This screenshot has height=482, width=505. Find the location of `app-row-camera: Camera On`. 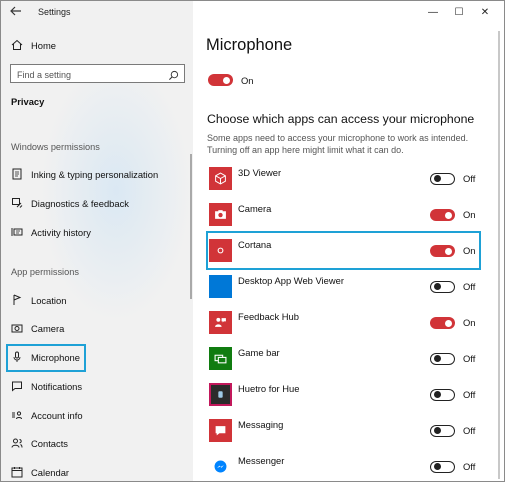

app-row-camera: Camera On is located at coordinates (343, 217).